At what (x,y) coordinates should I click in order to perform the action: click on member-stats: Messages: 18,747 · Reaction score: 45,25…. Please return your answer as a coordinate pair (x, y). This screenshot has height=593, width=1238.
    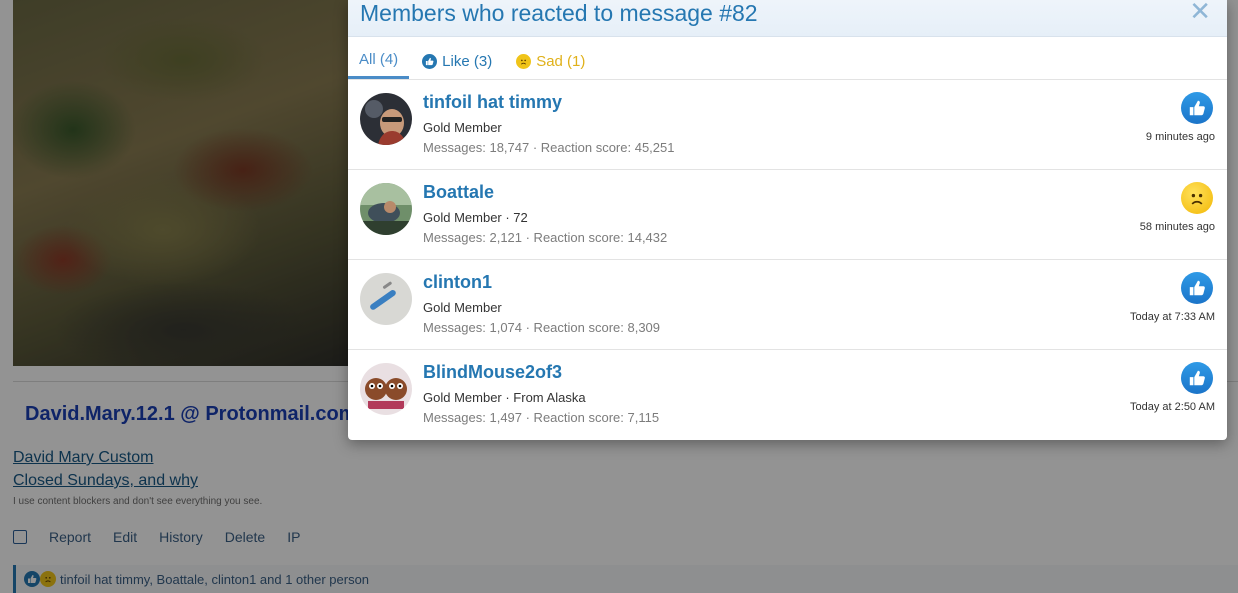
    Looking at the image, I should click on (549, 147).